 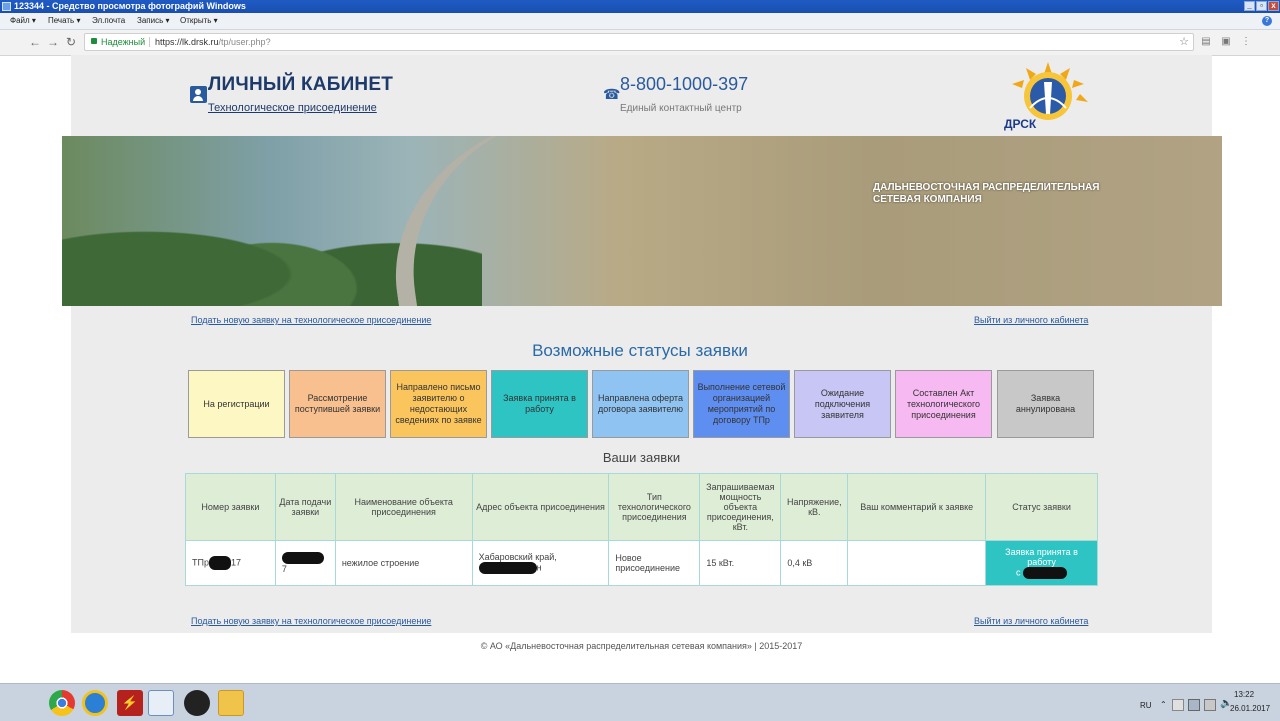 I want to click on cell-type: Новое присоединение, so click(x=654, y=563).